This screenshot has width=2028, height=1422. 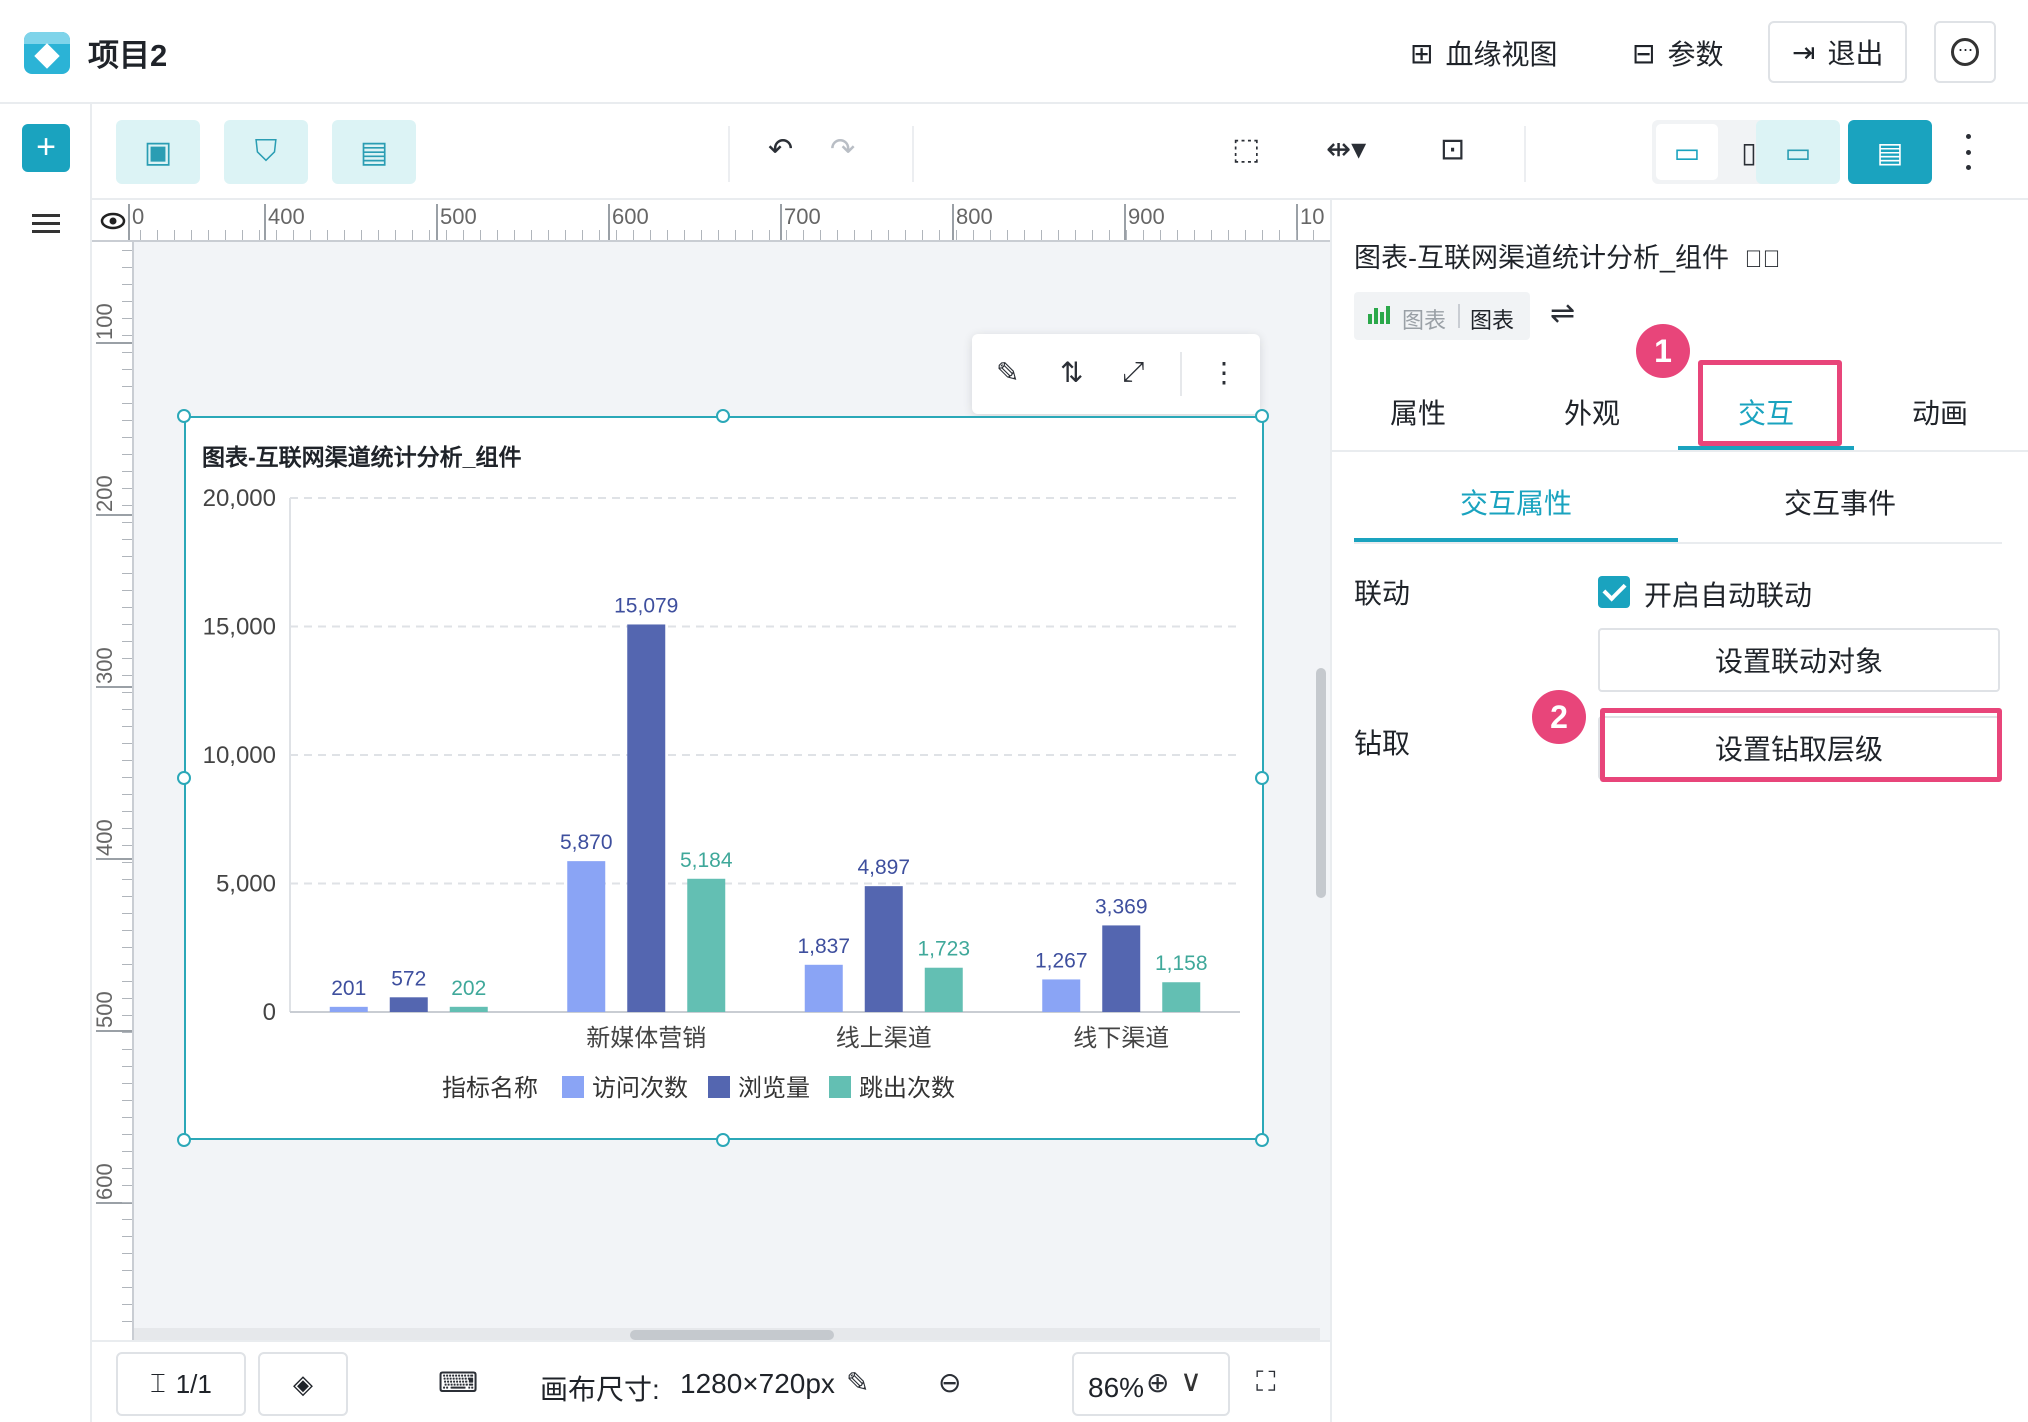 What do you see at coordinates (1321, 783) in the screenshot?
I see `vertical-scrollbar` at bounding box center [1321, 783].